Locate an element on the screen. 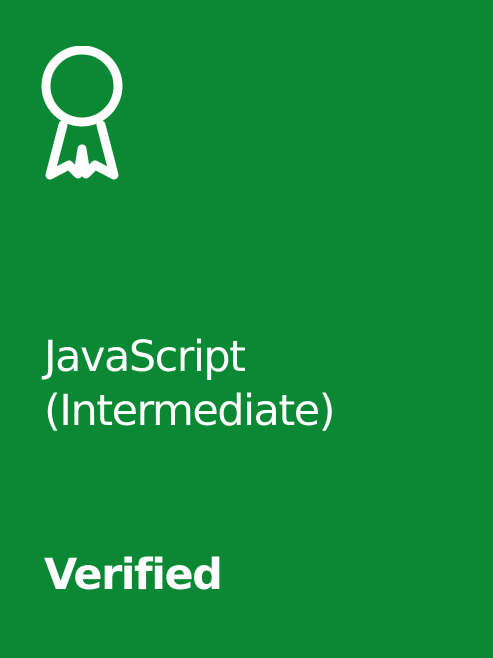  title-line-skill: JavaScript is located at coordinates (145, 357).